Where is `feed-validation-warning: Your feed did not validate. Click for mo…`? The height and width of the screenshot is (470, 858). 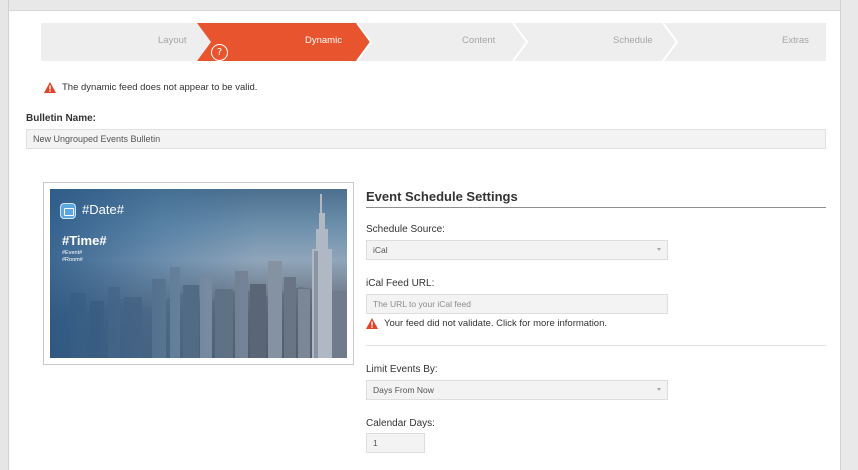 feed-validation-warning: Your feed did not validate. Click for mo… is located at coordinates (486, 323).